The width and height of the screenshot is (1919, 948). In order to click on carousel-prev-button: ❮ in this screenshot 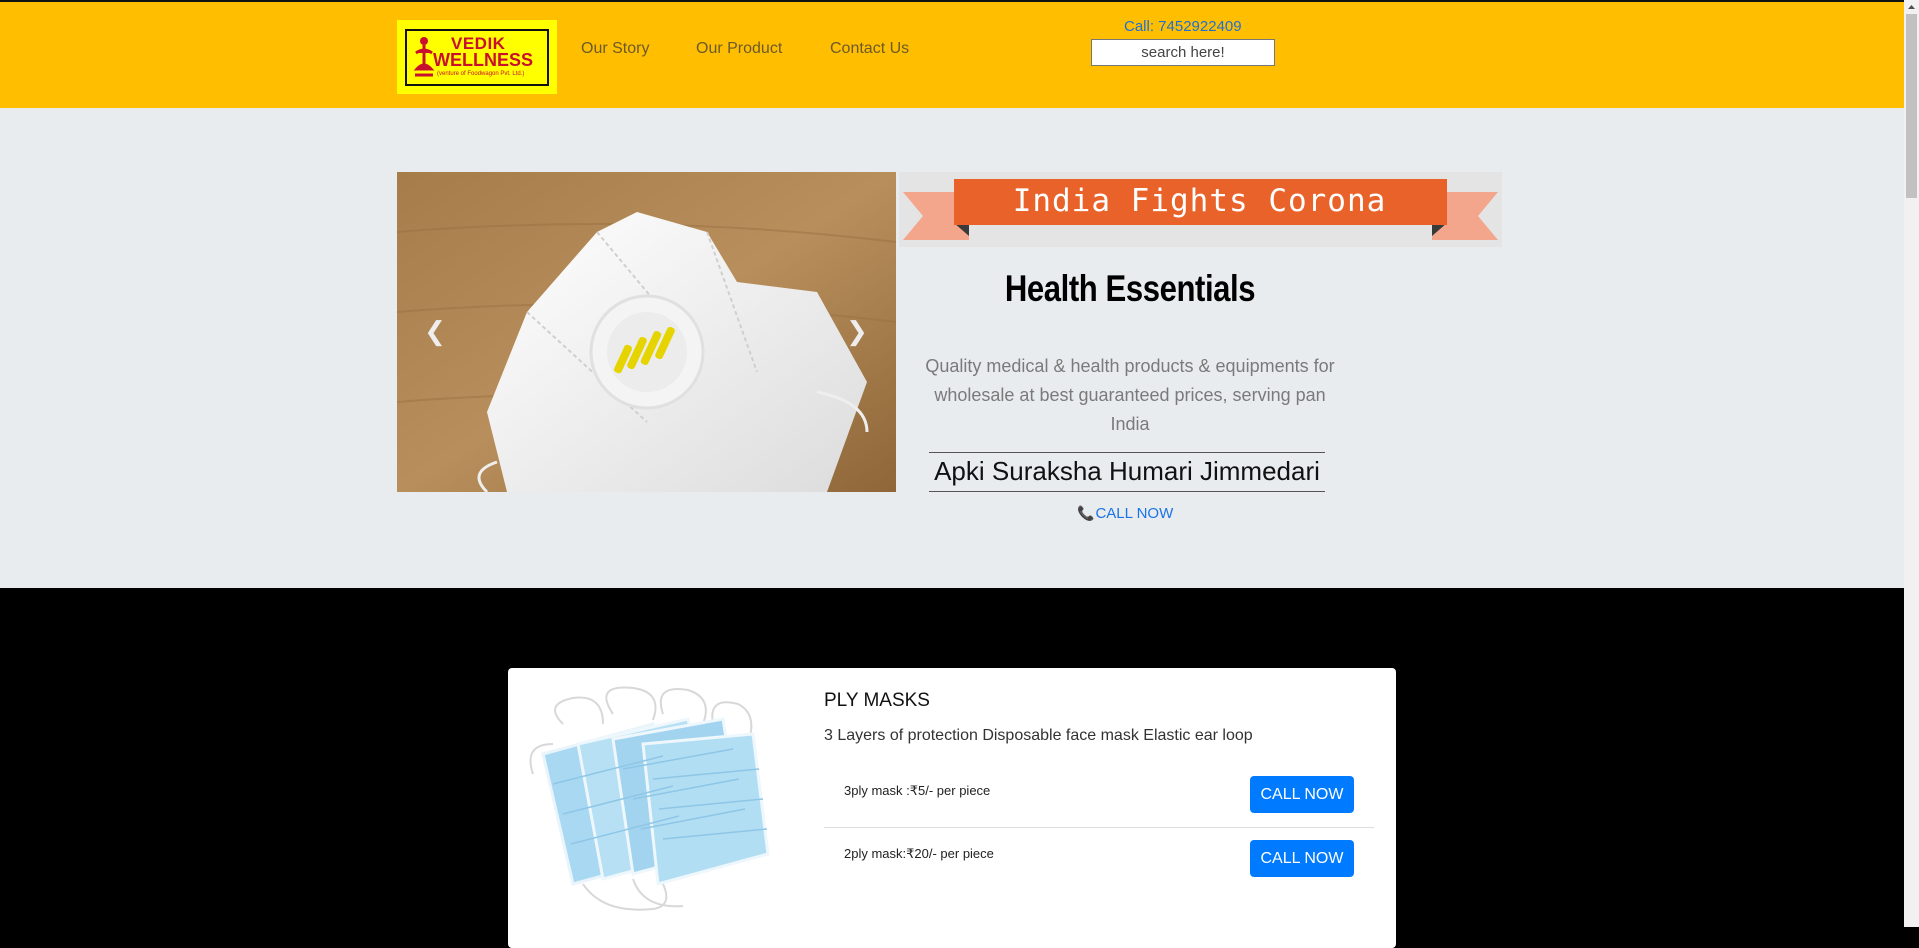, I will do `click(435, 332)`.